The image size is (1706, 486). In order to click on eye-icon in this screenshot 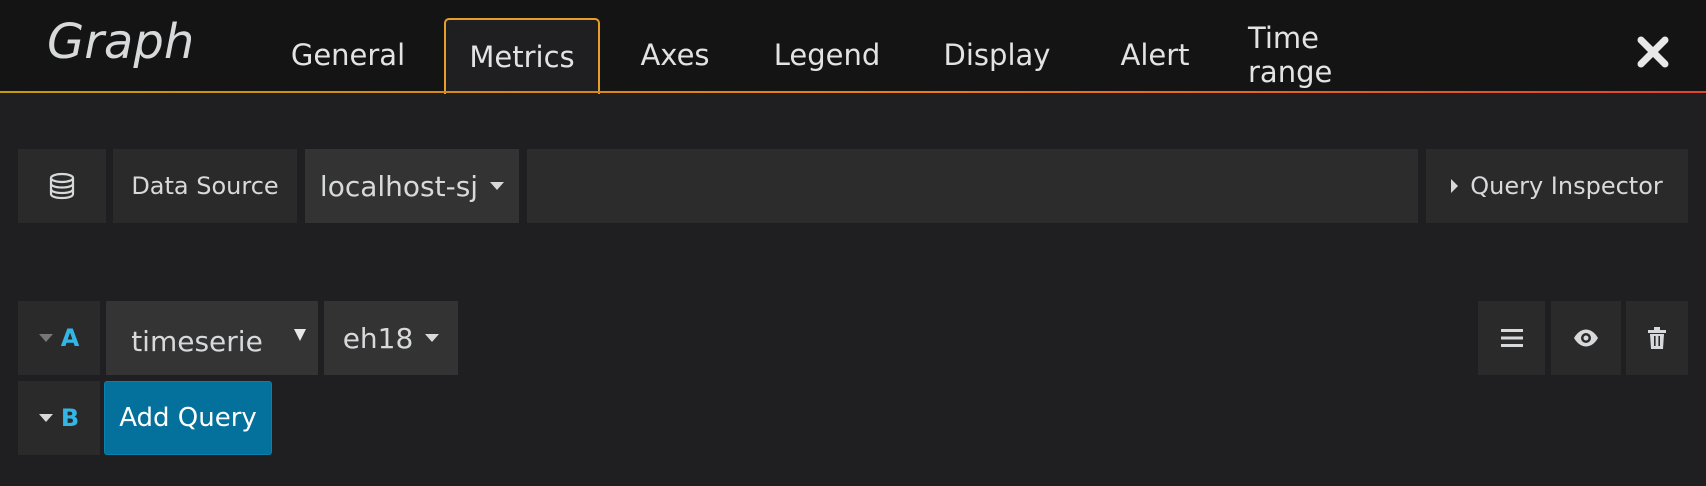, I will do `click(1586, 338)`.